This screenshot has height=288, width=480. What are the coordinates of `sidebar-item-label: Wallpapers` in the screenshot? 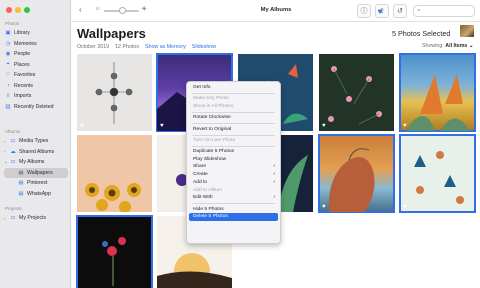 It's located at (40, 172).